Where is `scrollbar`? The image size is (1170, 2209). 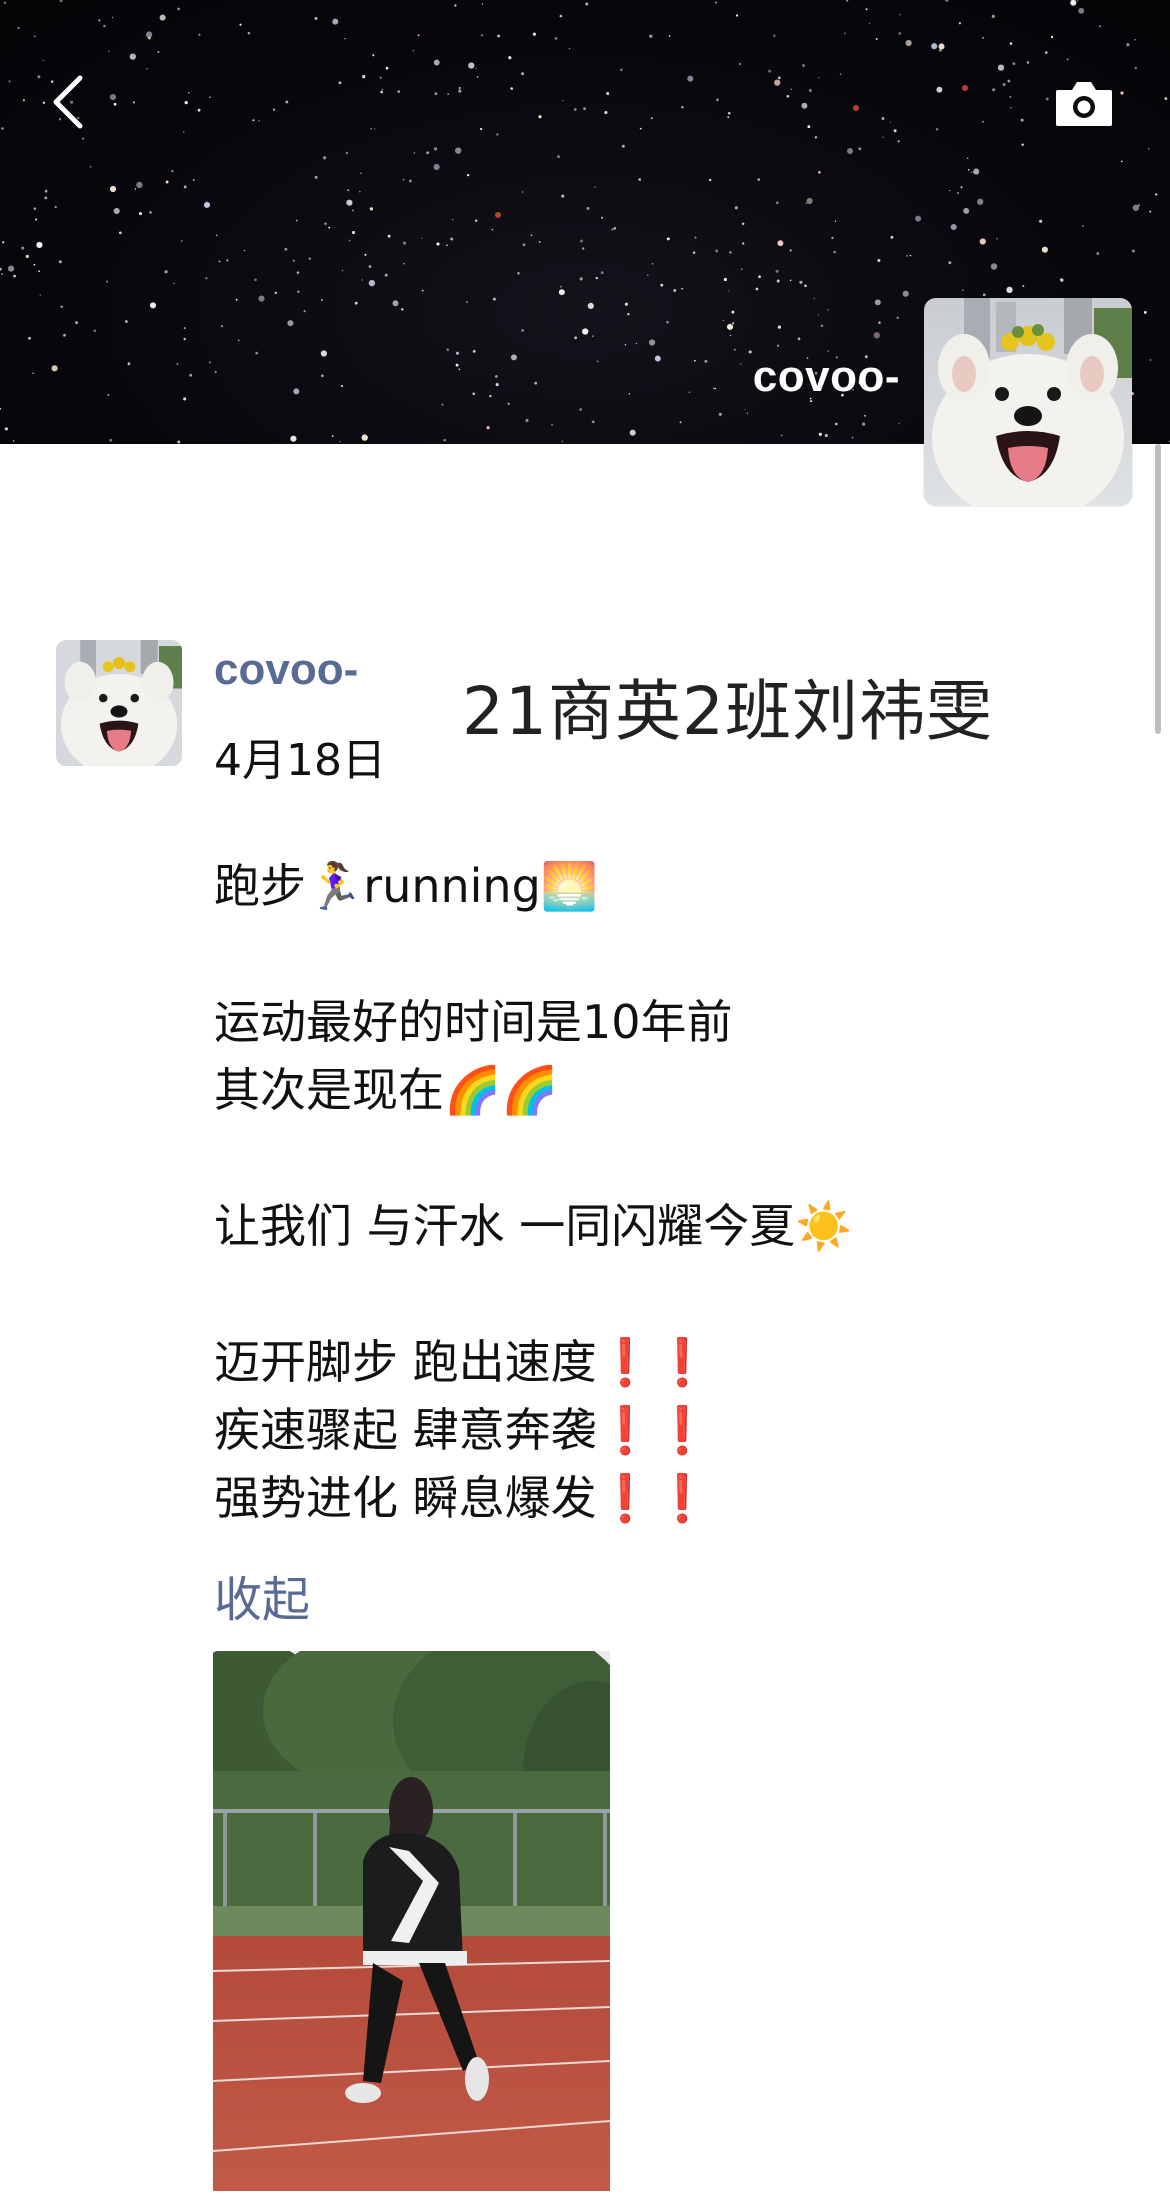
scrollbar is located at coordinates (1158, 589).